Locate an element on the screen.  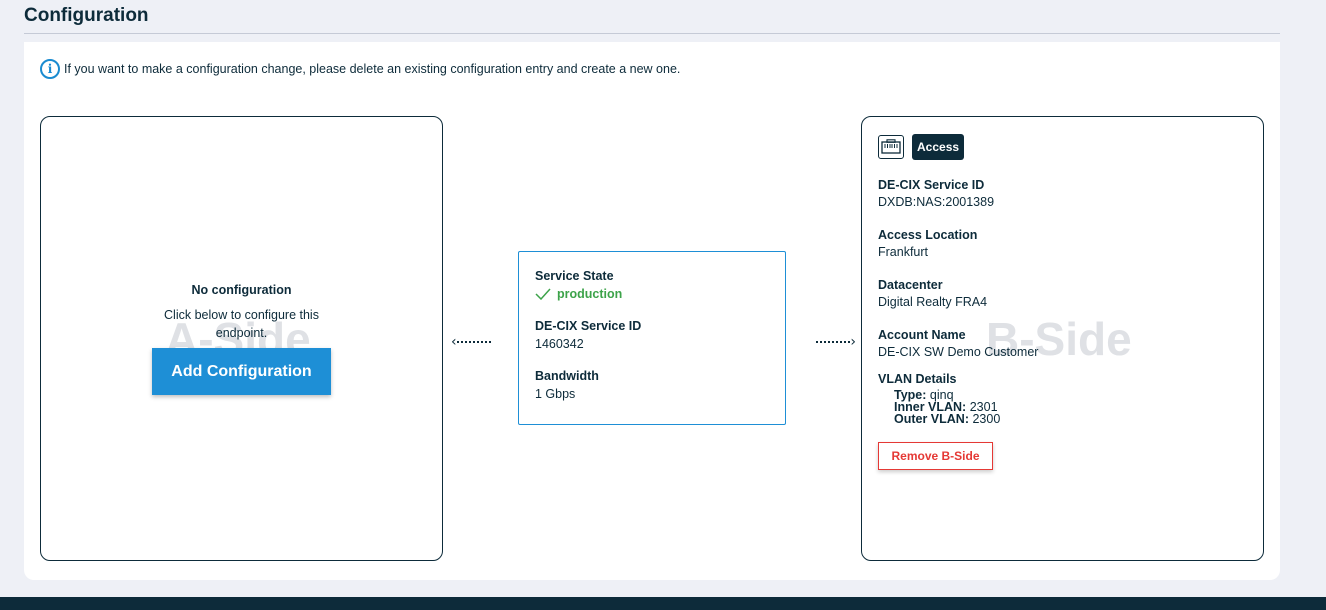
account-name-field: Account Name DE-CIX SW Demo Customer is located at coordinates (1063, 343).